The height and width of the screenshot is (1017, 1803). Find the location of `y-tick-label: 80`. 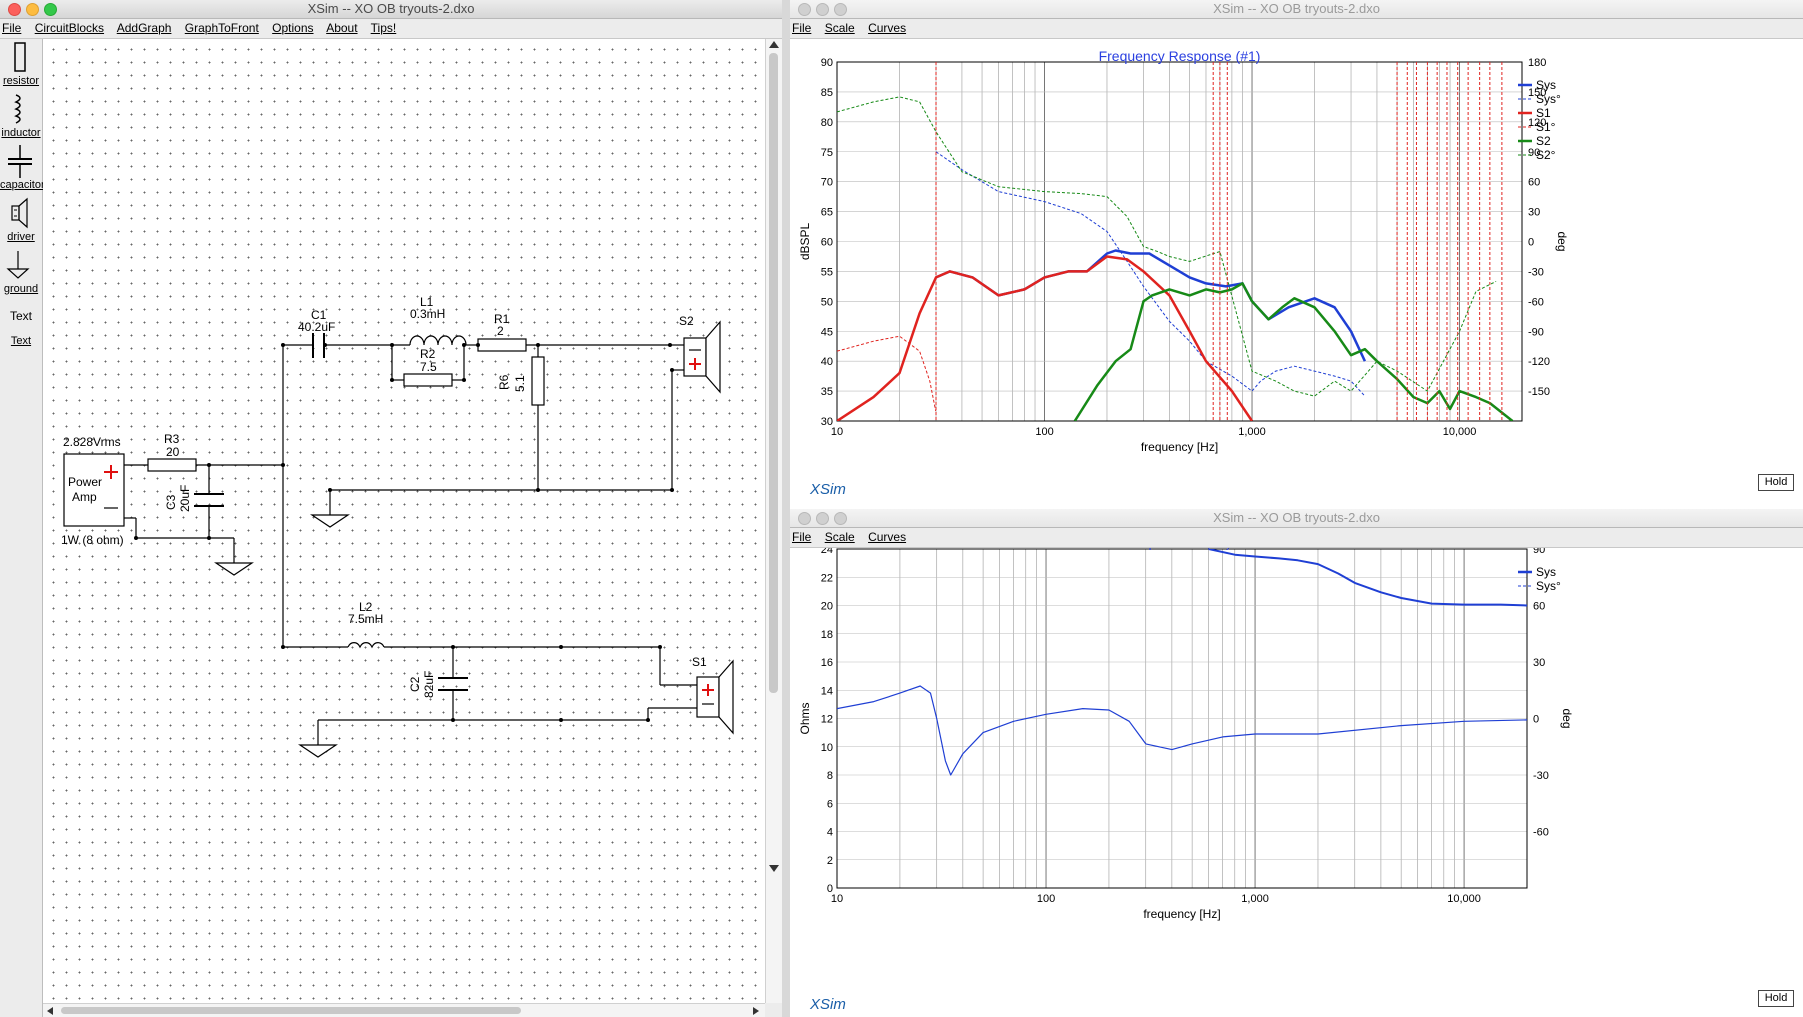

y-tick-label: 80 is located at coordinates (827, 123).